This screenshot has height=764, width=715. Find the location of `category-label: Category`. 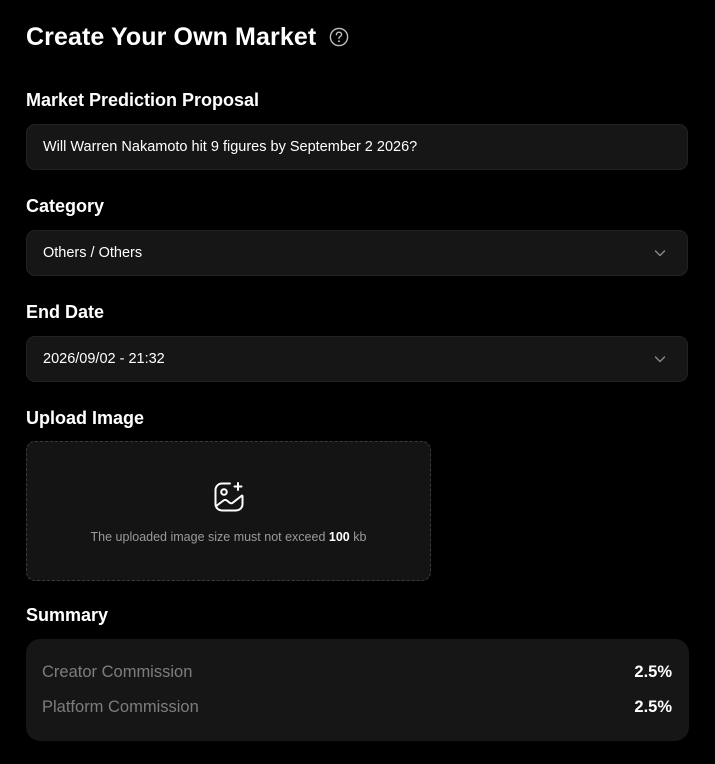

category-label: Category is located at coordinates (65, 206).